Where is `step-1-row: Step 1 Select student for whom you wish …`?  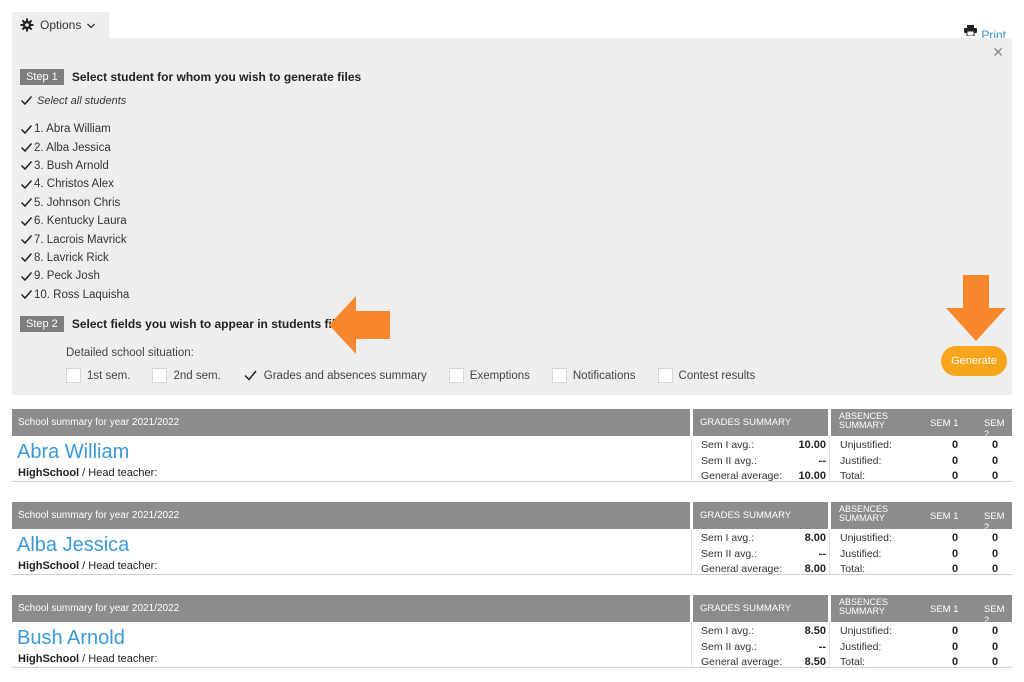 step-1-row: Step 1 Select student for whom you wish … is located at coordinates (190, 77).